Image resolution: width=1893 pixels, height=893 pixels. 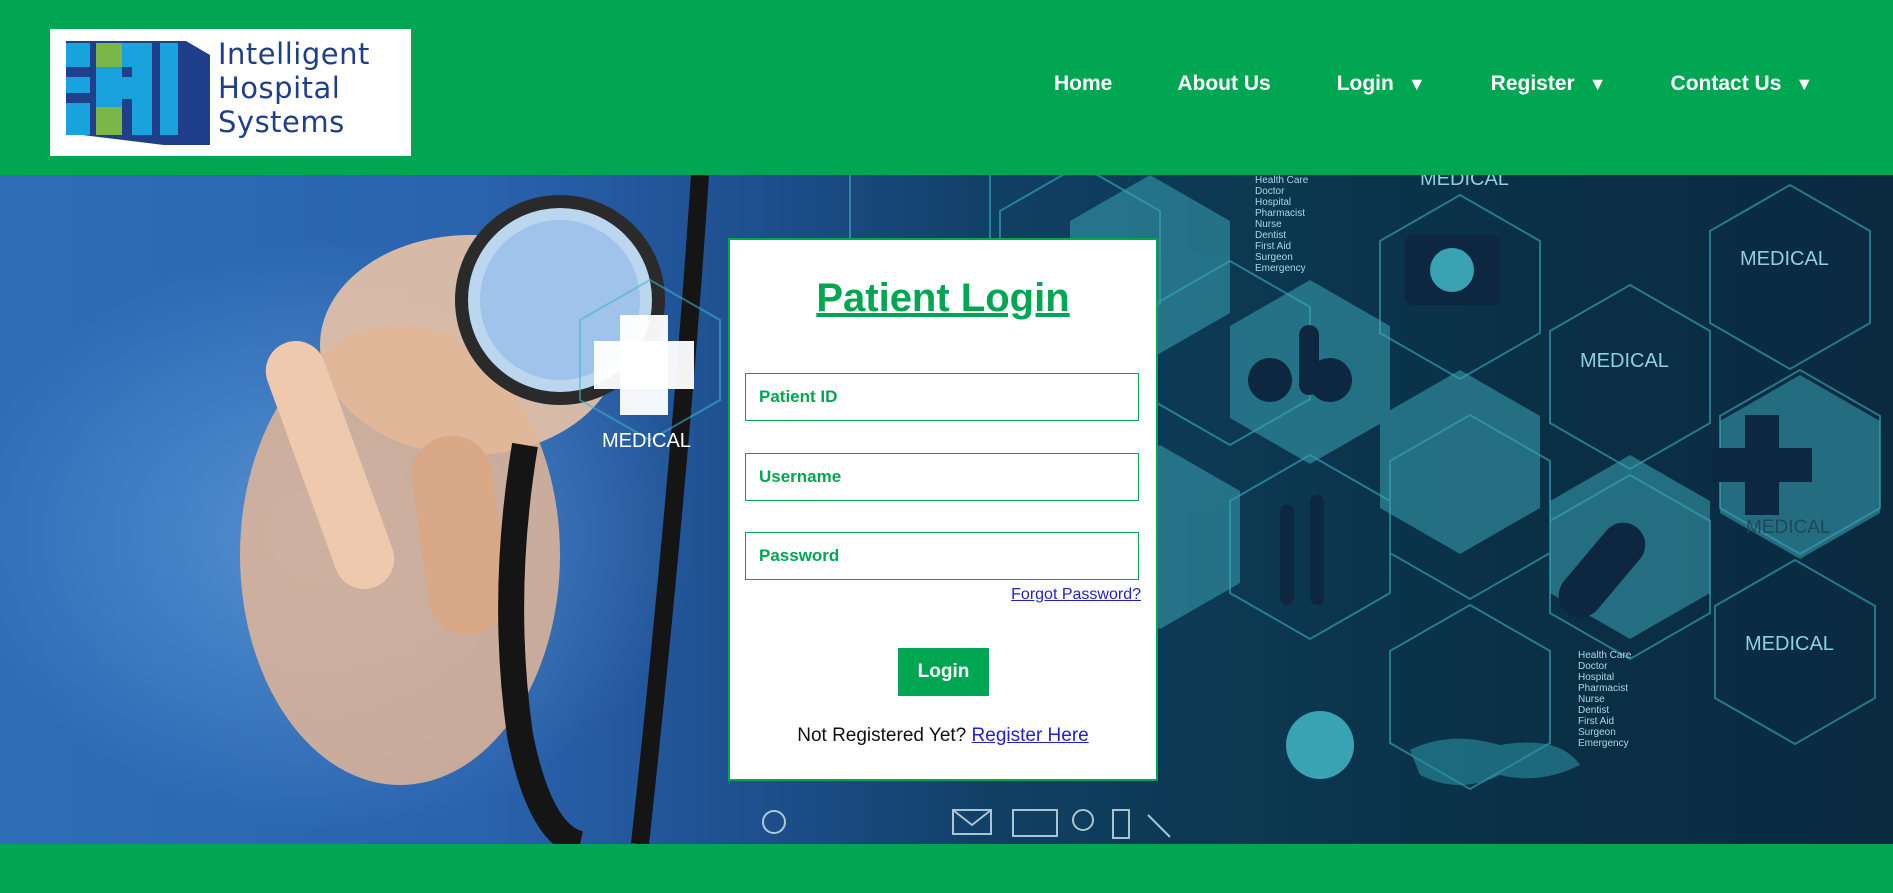 What do you see at coordinates (882, 735) in the screenshot?
I see `not-registered-text: Not Registered Yet?` at bounding box center [882, 735].